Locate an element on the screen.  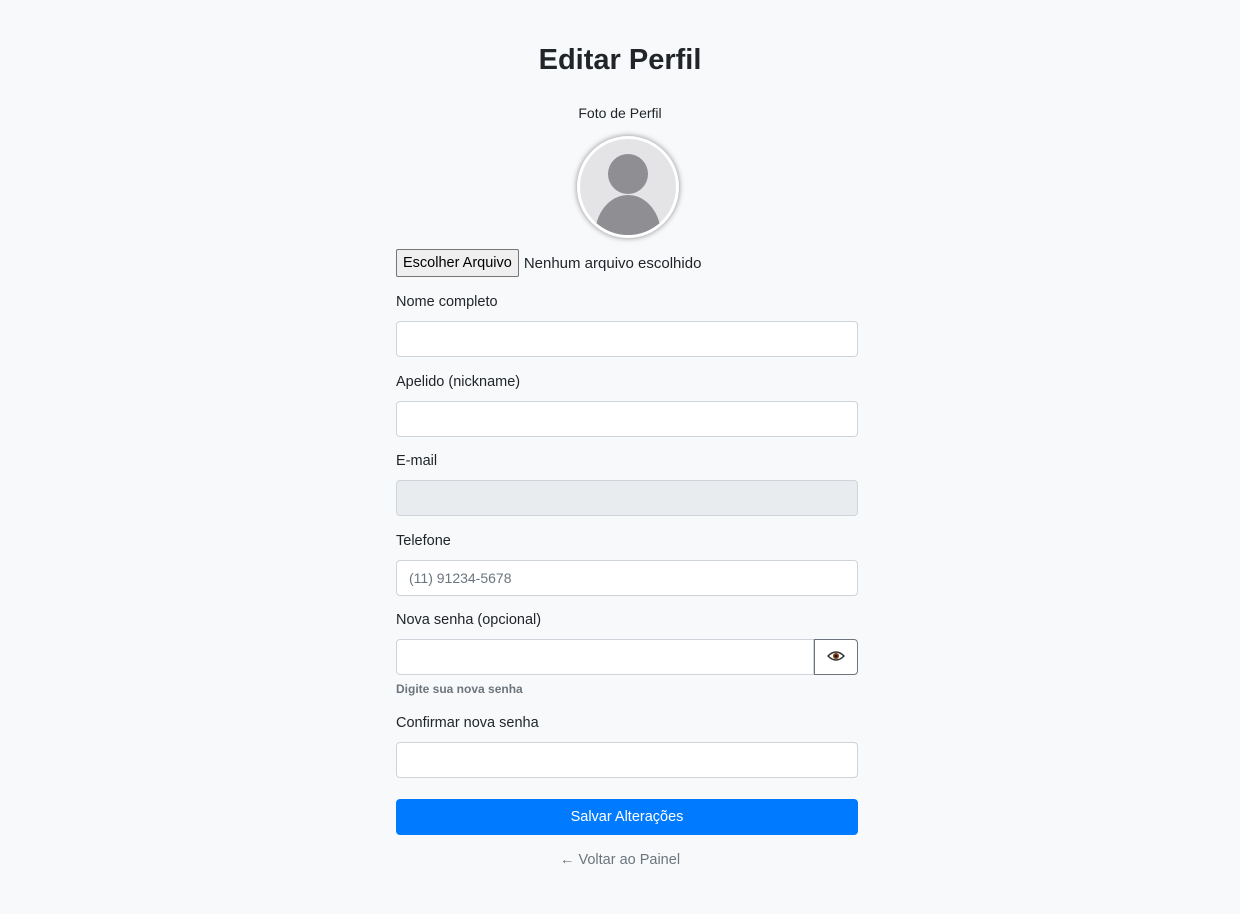
profile-photo-label: Foto de Perfil is located at coordinates (620, 113).